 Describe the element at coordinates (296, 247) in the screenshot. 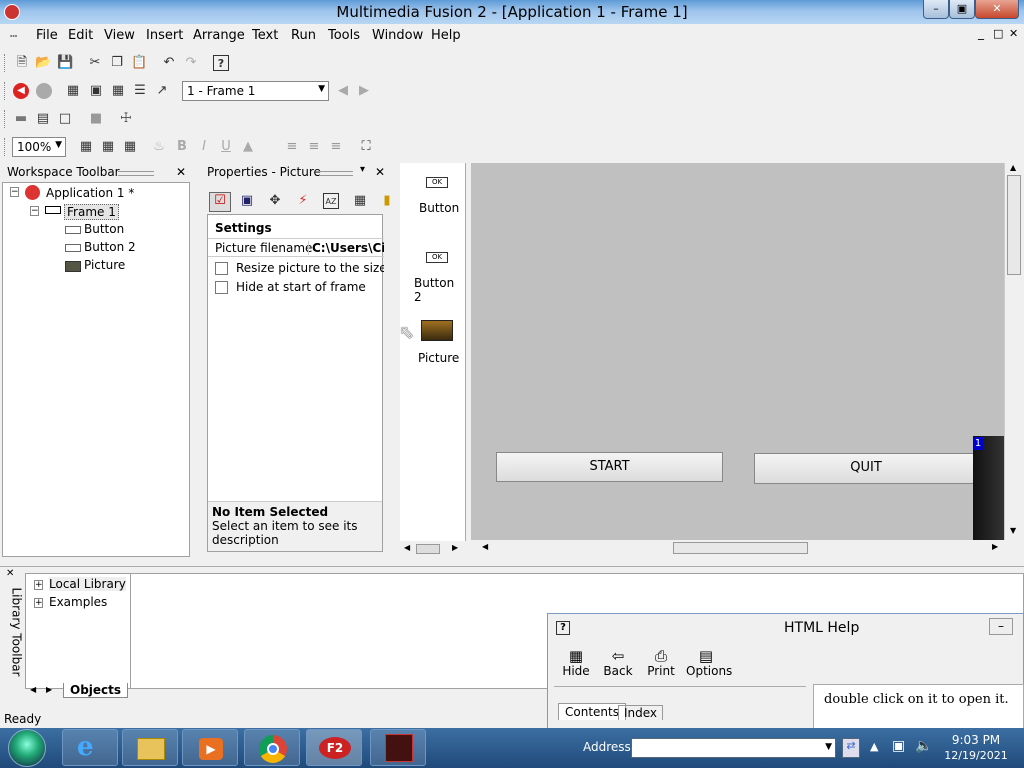

I see `property-row: Picture filename C:\Users\Ci` at that location.